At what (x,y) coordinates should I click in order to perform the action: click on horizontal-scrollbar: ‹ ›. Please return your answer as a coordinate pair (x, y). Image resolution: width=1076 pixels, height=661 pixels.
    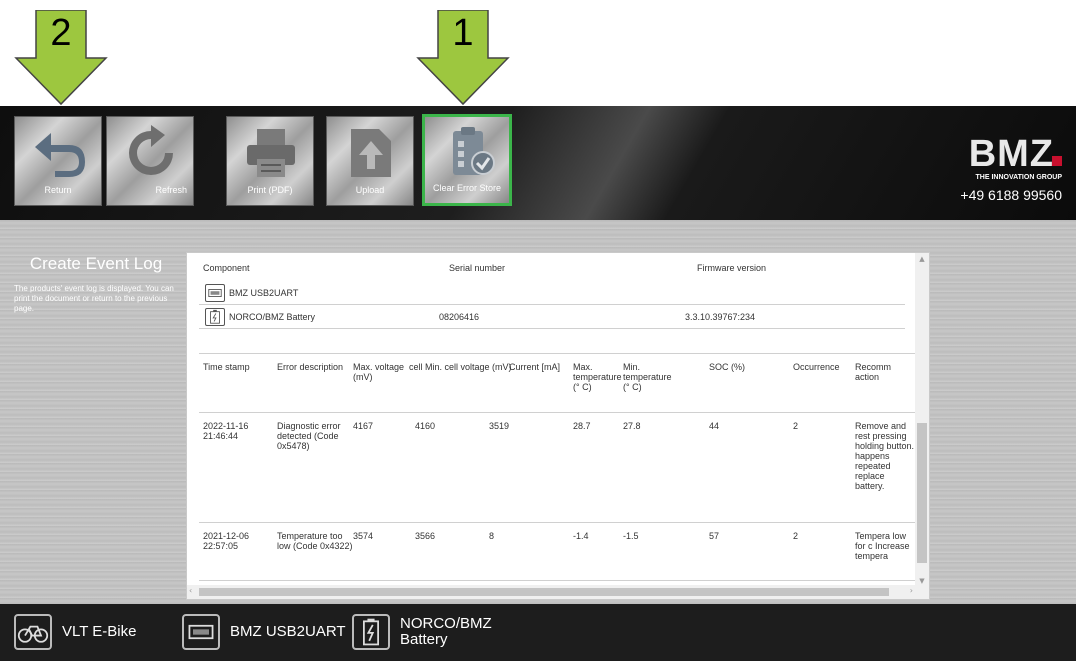
    Looking at the image, I should click on (552, 592).